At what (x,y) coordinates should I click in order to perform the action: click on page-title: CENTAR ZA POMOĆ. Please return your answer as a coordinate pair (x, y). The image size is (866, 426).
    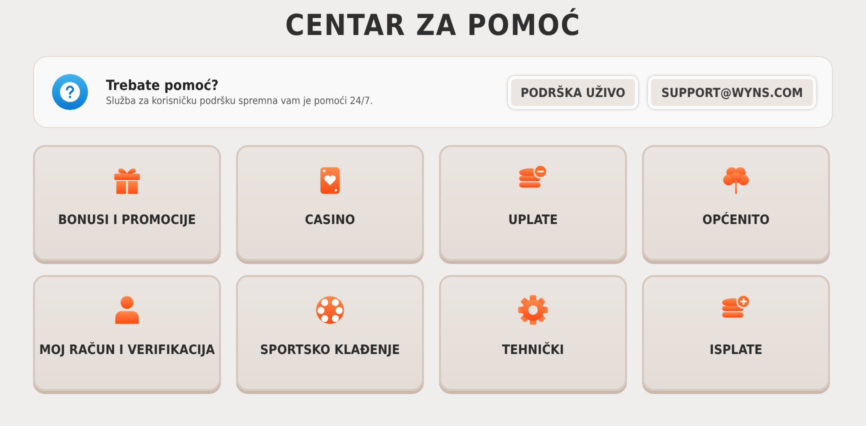
    Looking at the image, I should click on (433, 25).